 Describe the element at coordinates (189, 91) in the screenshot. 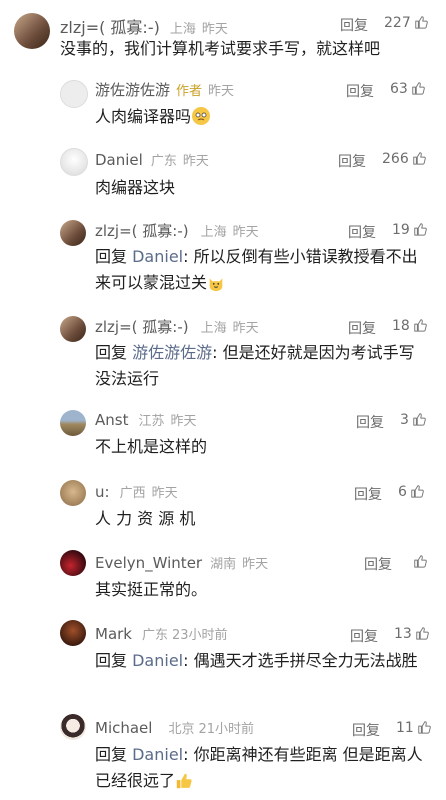

I see `author-badge: 作者` at that location.